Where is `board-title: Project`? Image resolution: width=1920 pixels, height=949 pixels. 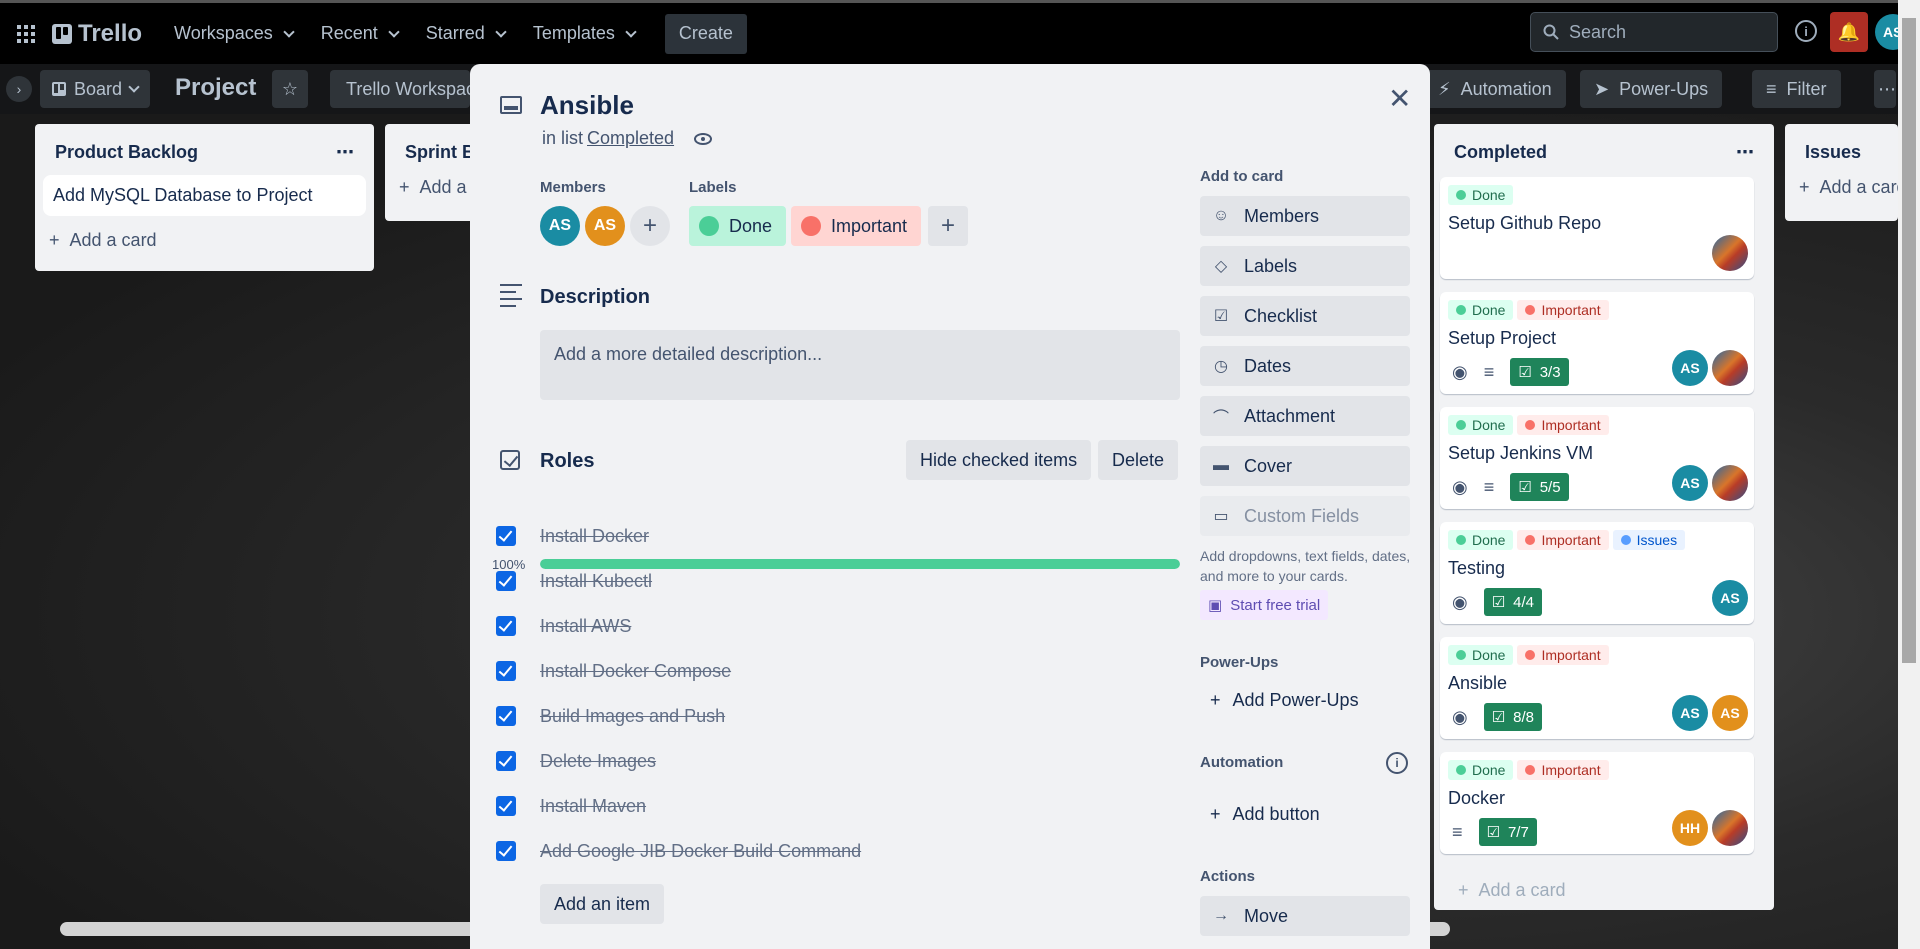 board-title: Project is located at coordinates (215, 88).